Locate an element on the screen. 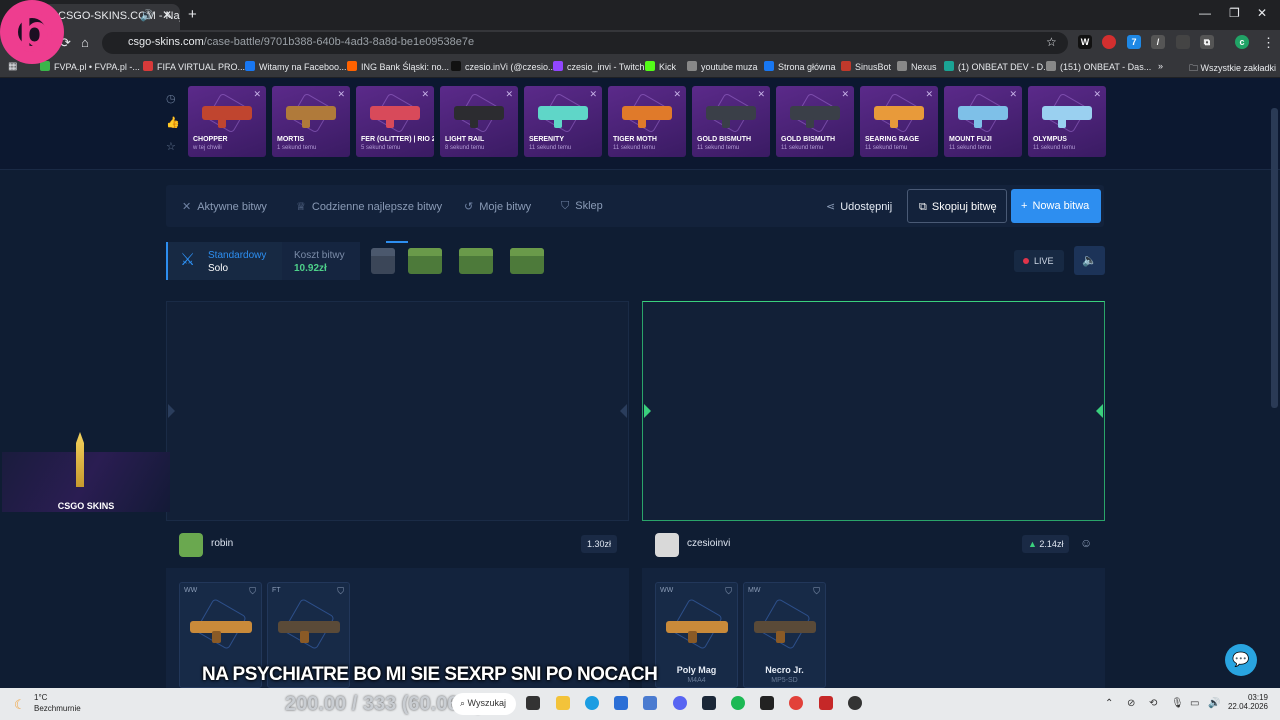 This screenshot has height=720, width=1280. bookmark-item: youtube muza is located at coordinates (722, 66).